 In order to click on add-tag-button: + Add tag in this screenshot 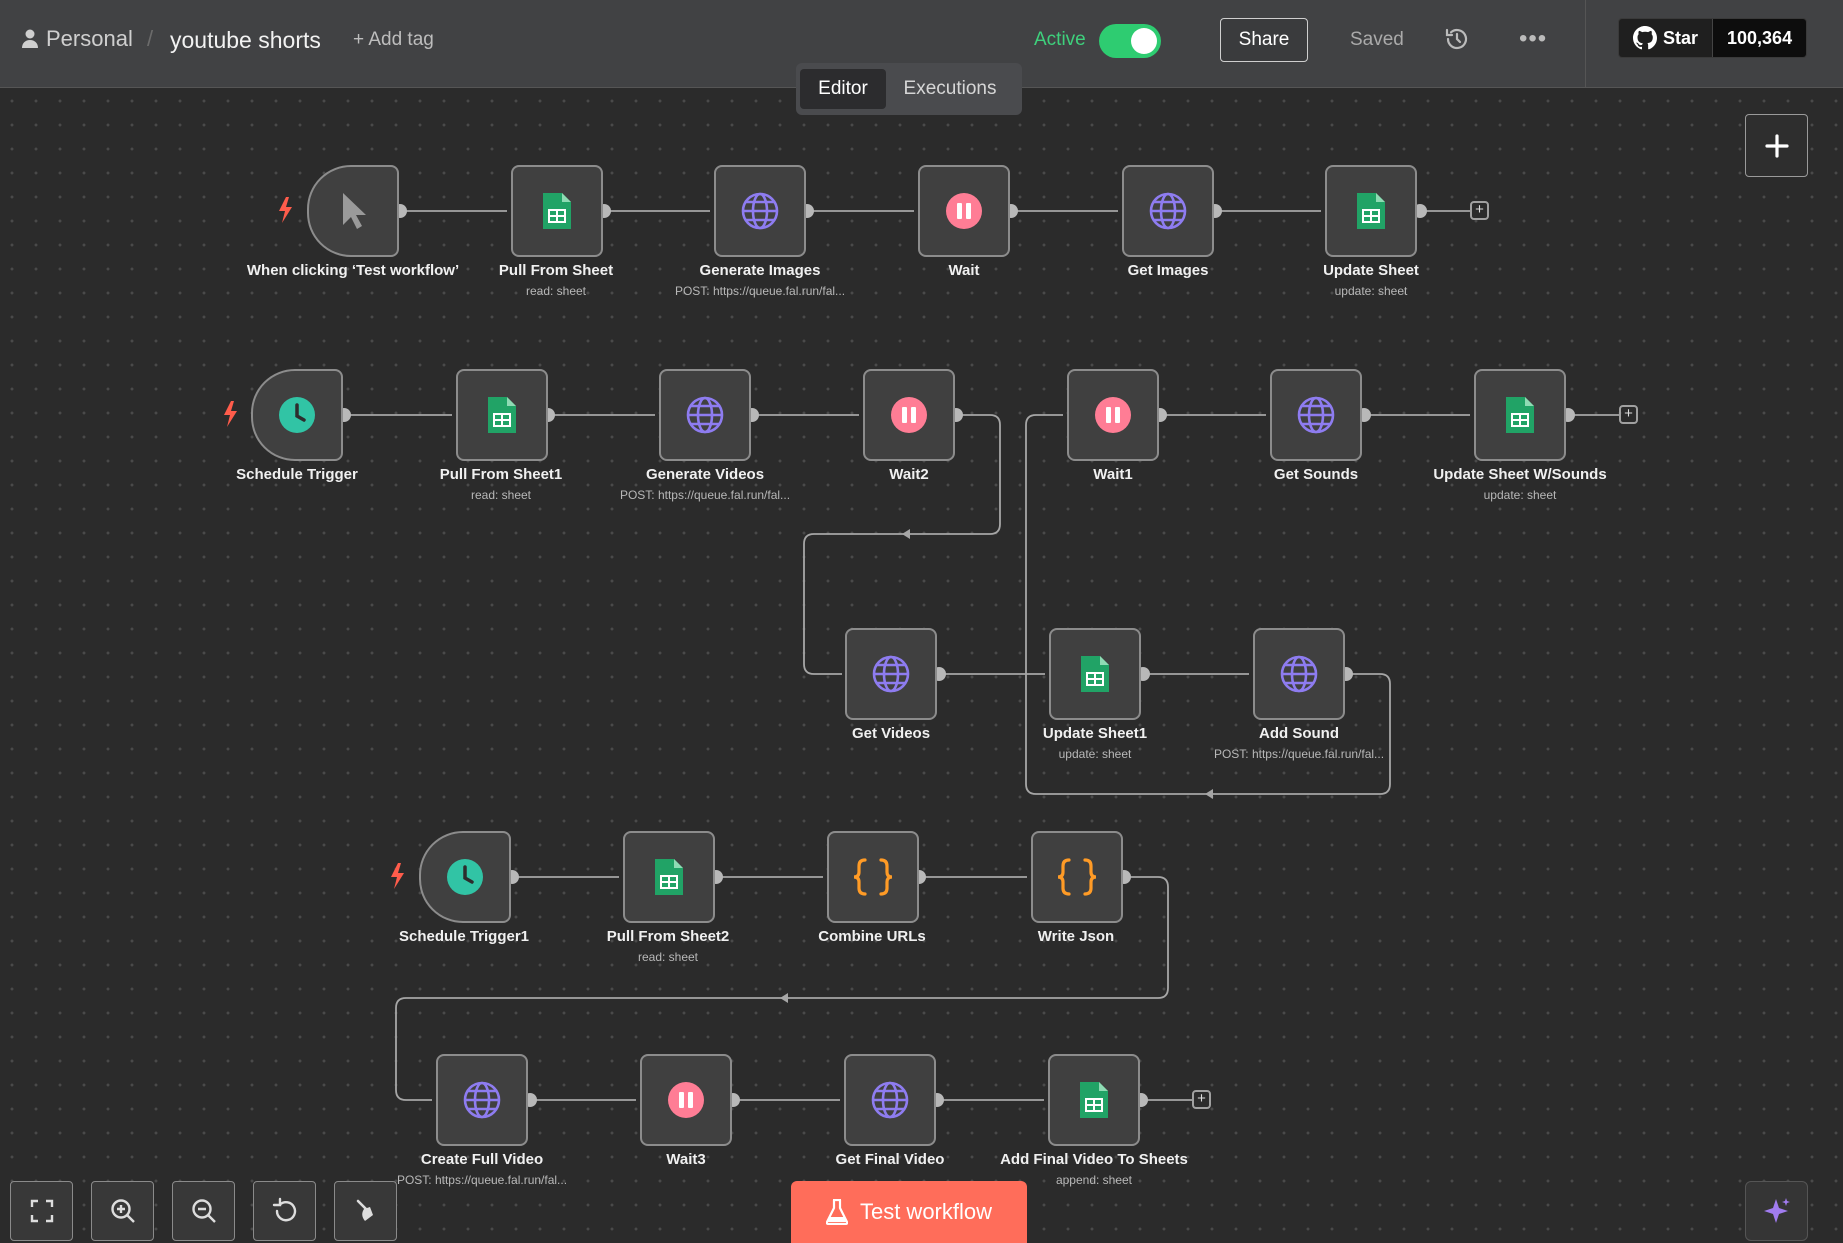, I will do `click(393, 40)`.